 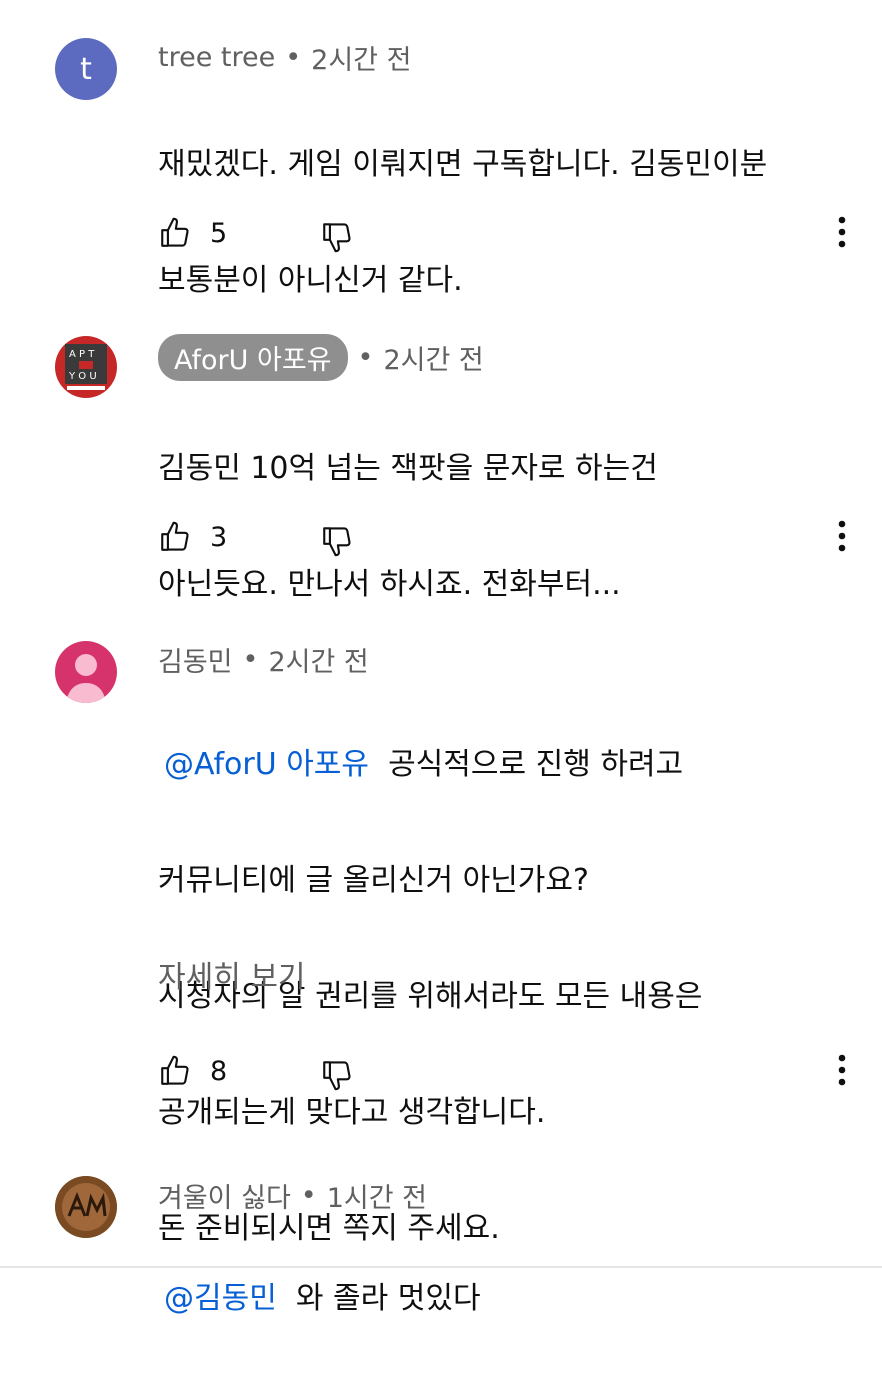 I want to click on divider, so click(x=441, y=1267).